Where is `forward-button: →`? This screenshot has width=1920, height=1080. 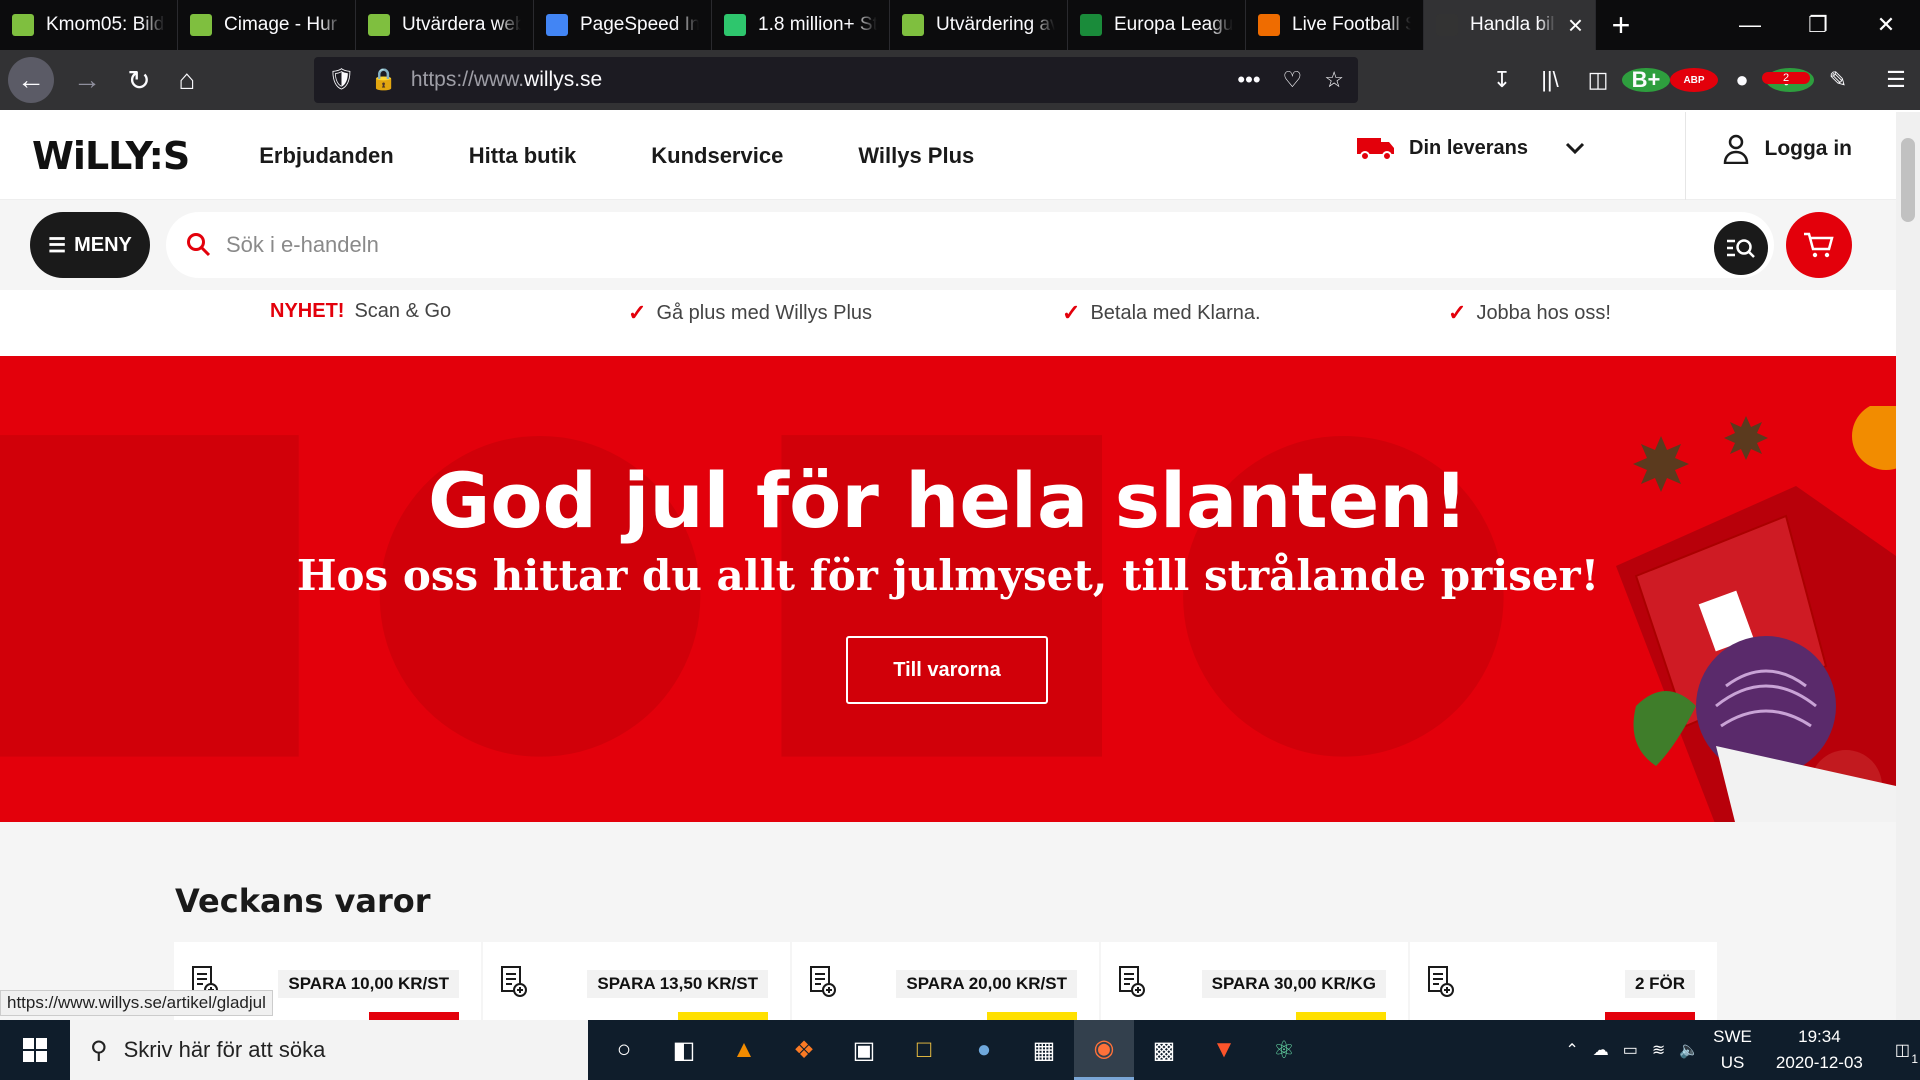 forward-button: → is located at coordinates (87, 80).